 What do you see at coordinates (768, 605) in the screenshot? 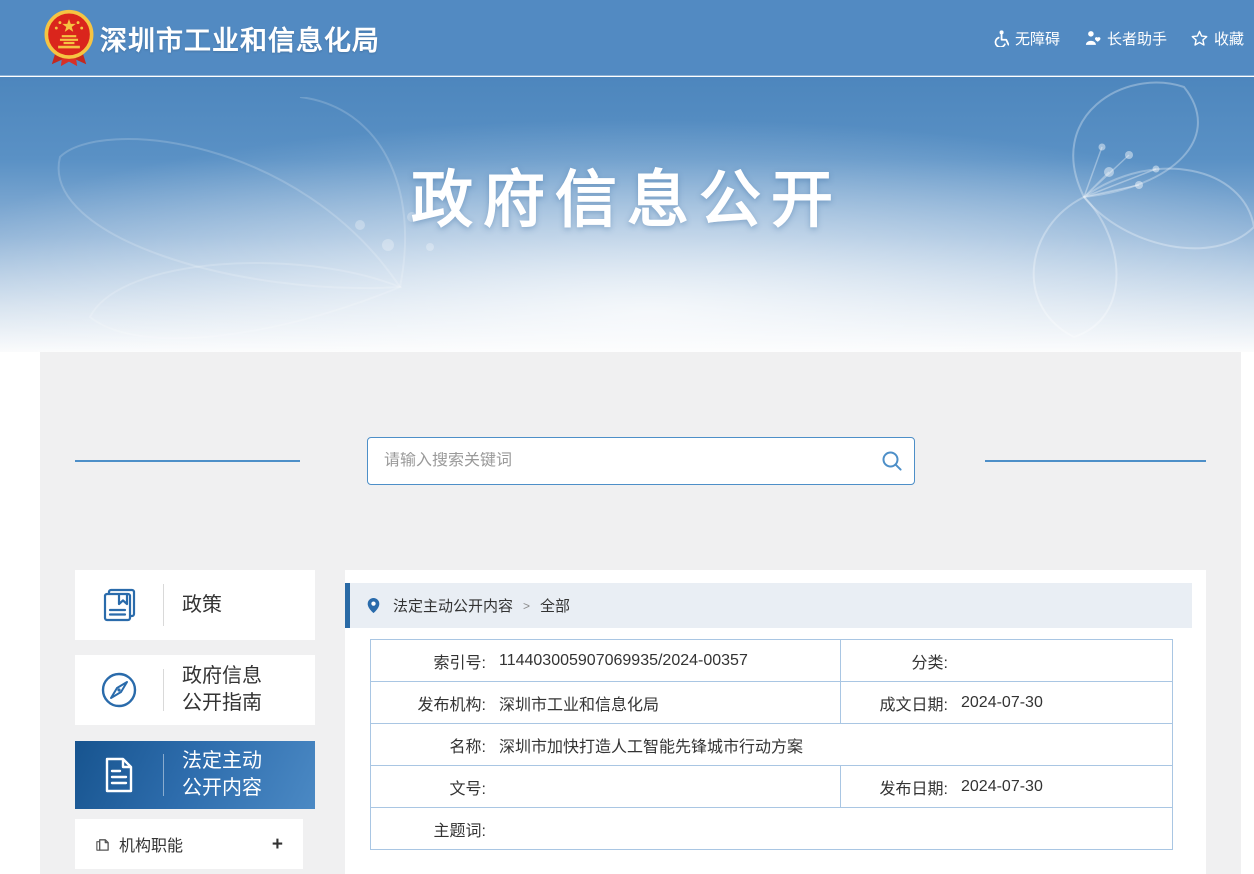
I see `breadcrumb: 法定主动公开内容 > 全部` at bounding box center [768, 605].